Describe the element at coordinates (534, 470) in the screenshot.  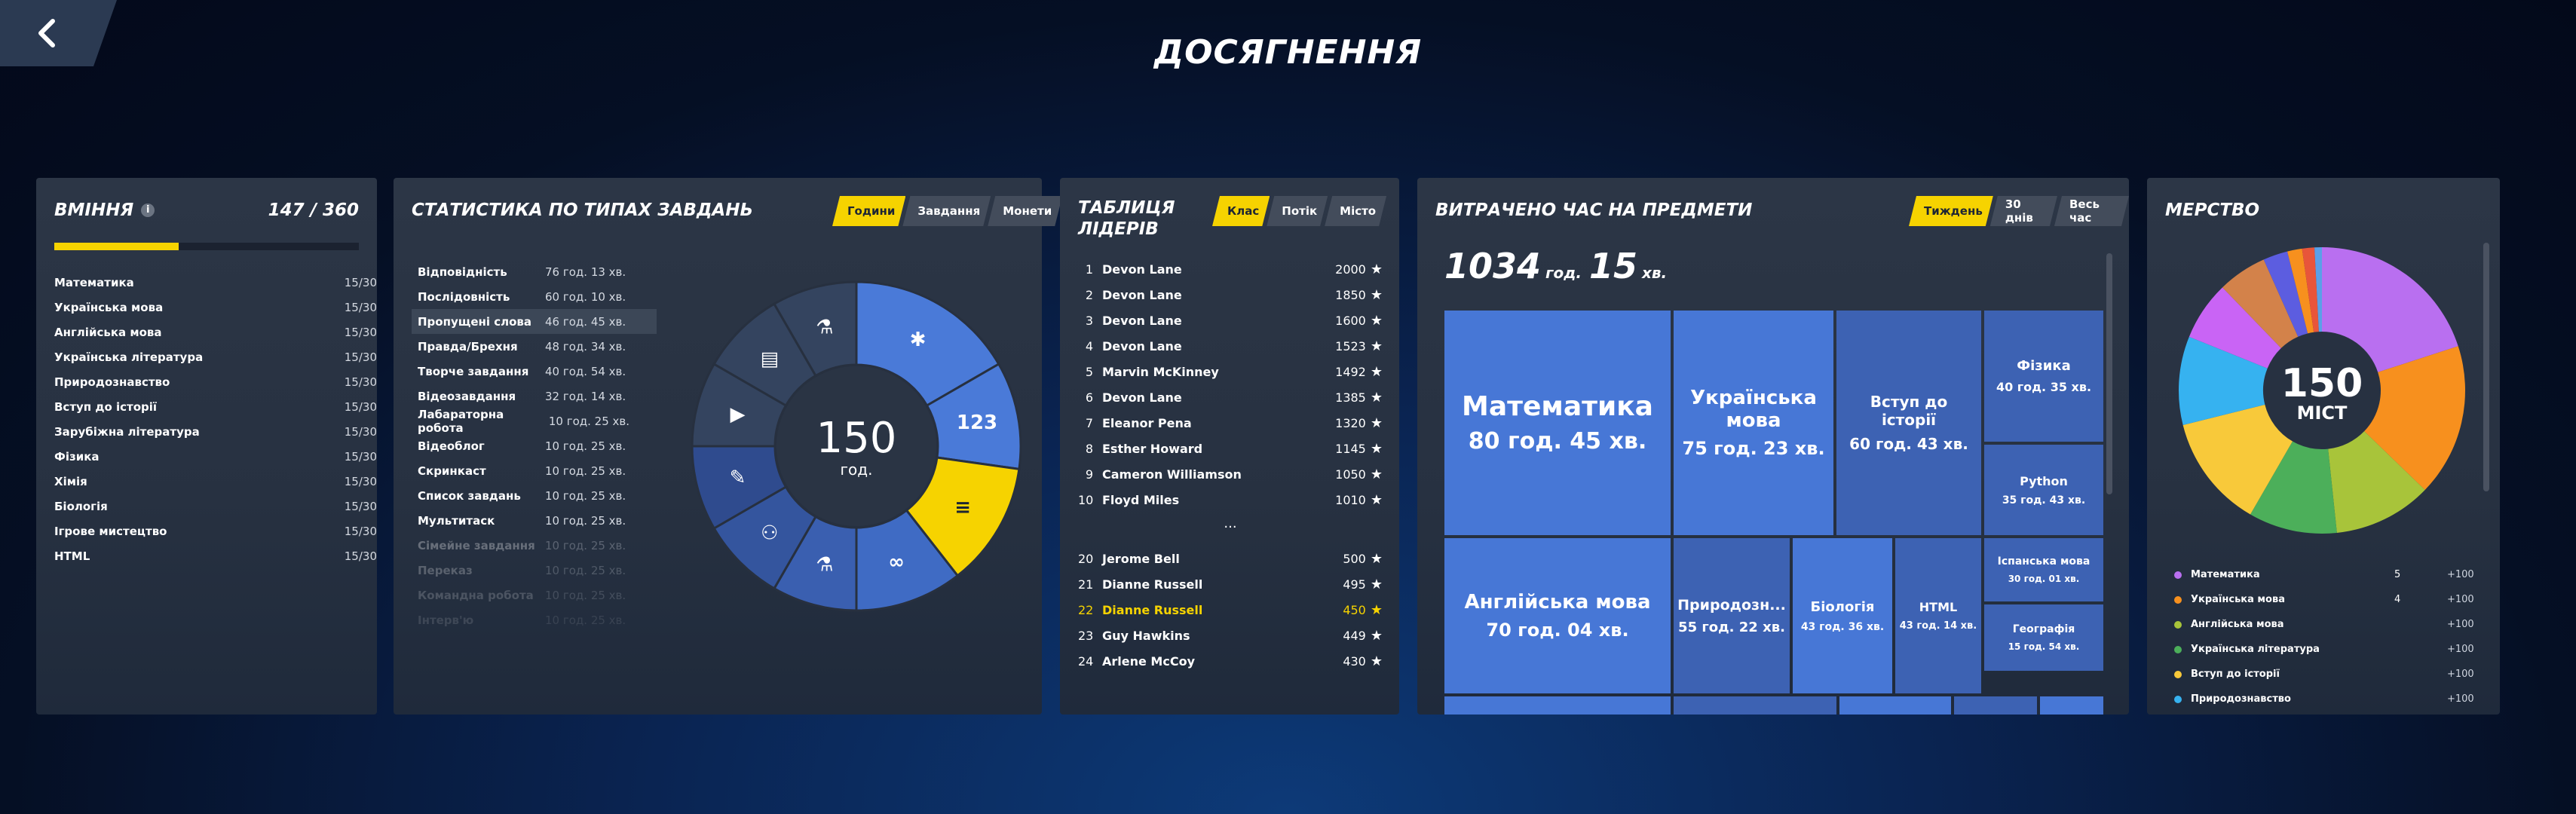
I see `task-type-row: Скринкаст 10 год. 25 хв.` at that location.